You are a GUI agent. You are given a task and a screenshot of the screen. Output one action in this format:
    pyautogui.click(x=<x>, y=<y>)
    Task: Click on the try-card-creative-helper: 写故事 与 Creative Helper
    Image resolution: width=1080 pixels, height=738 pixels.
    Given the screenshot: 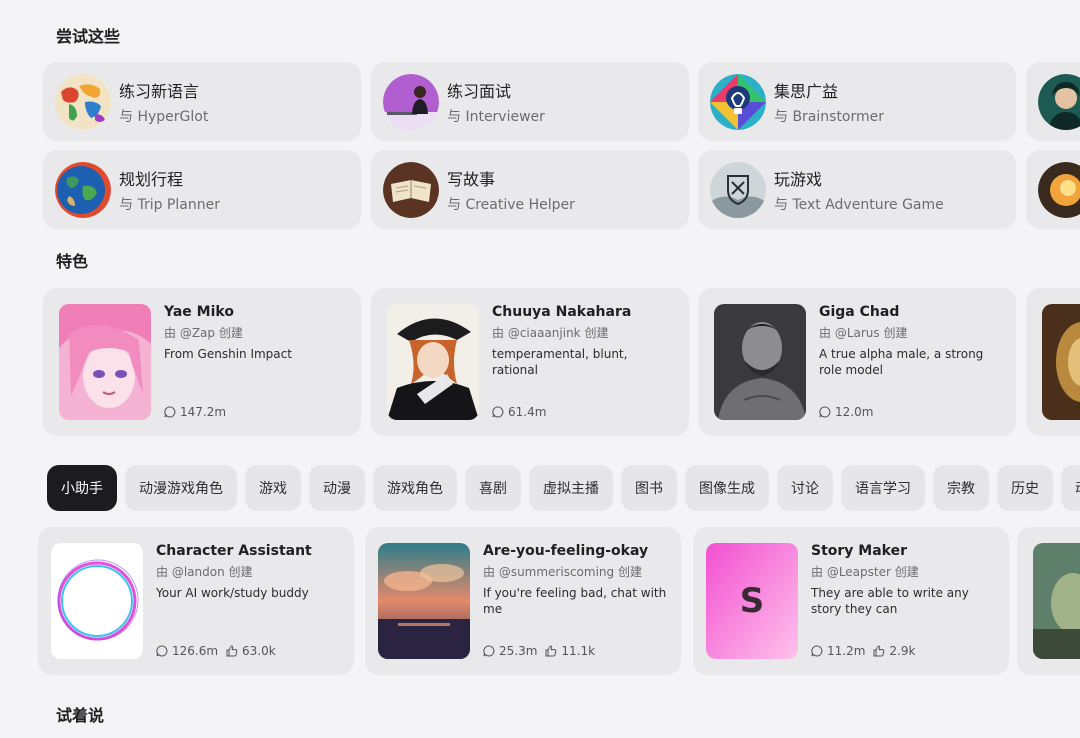 What is the action you would take?
    pyautogui.click(x=530, y=189)
    